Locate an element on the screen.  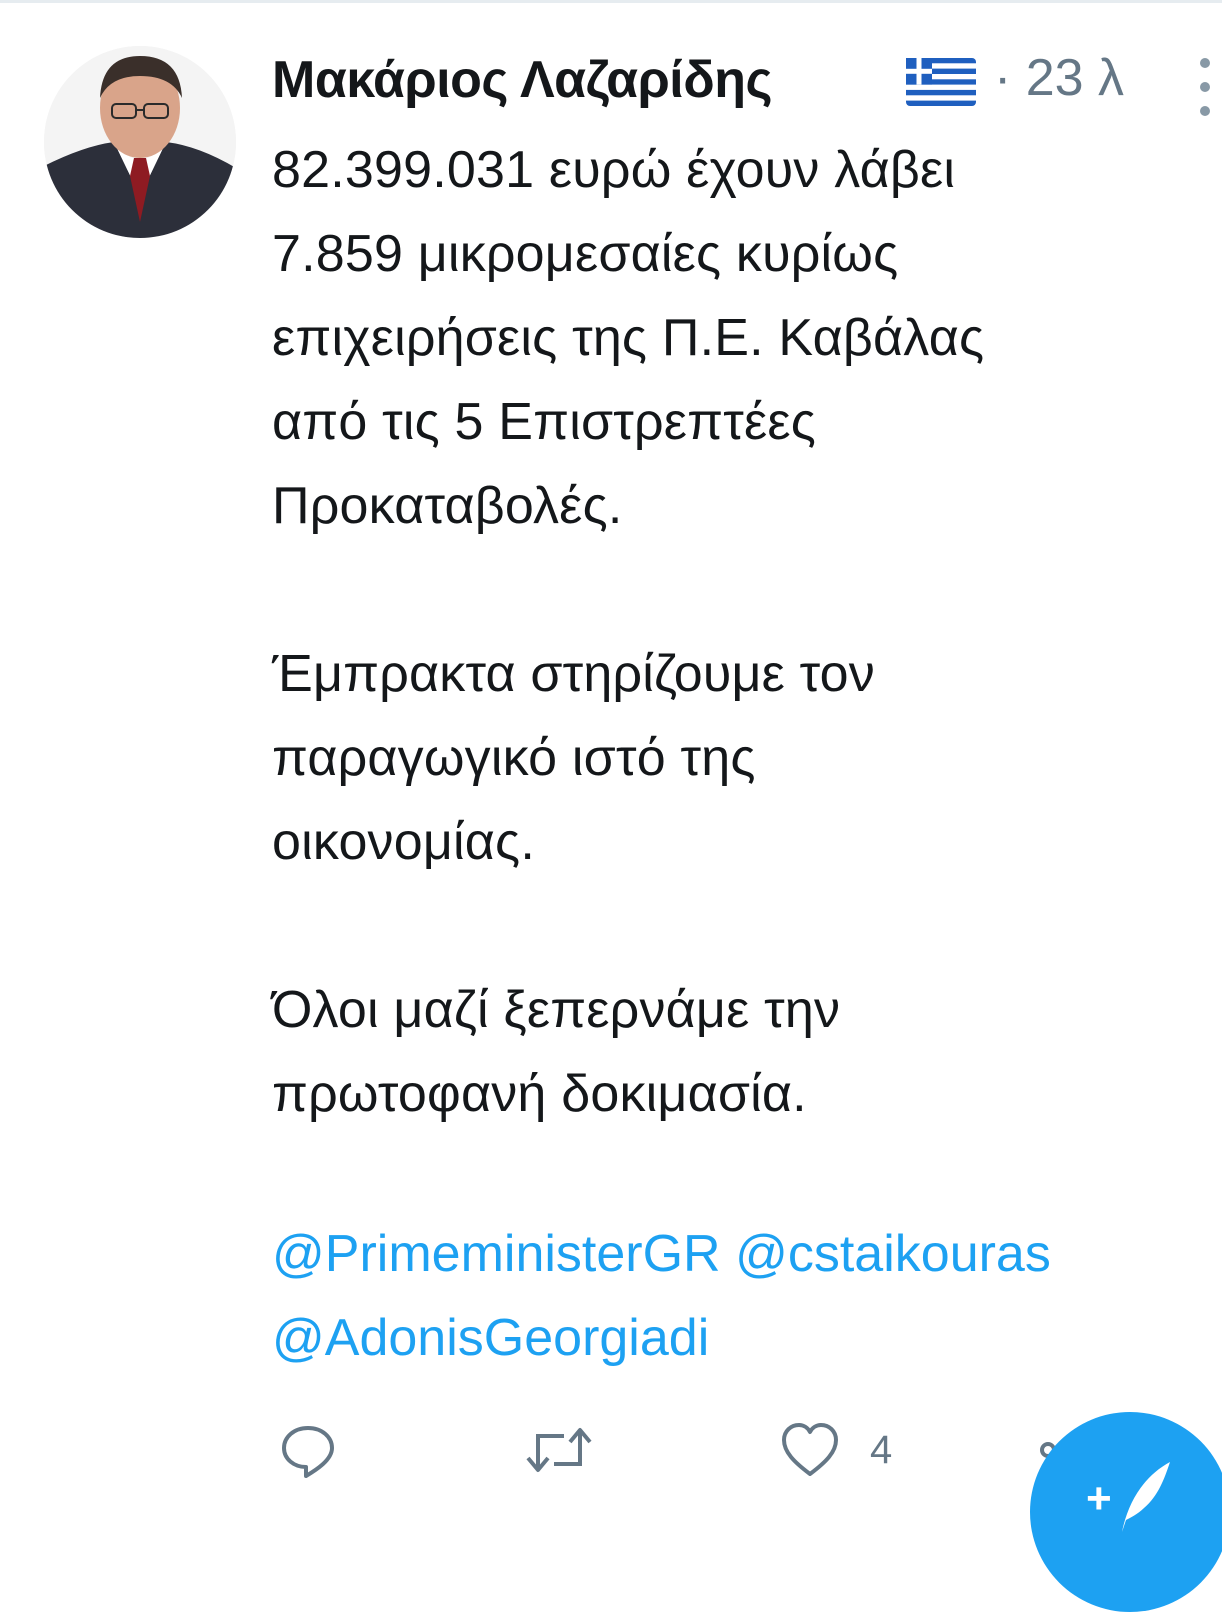
avatar is located at coordinates (140, 142).